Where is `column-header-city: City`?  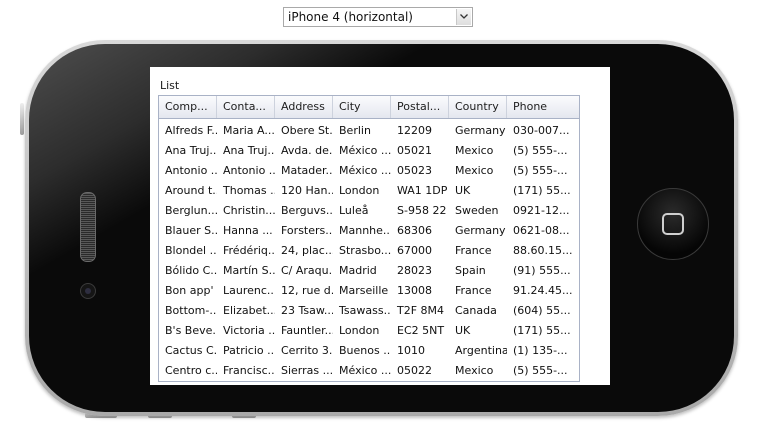
column-header-city: City is located at coordinates (362, 107).